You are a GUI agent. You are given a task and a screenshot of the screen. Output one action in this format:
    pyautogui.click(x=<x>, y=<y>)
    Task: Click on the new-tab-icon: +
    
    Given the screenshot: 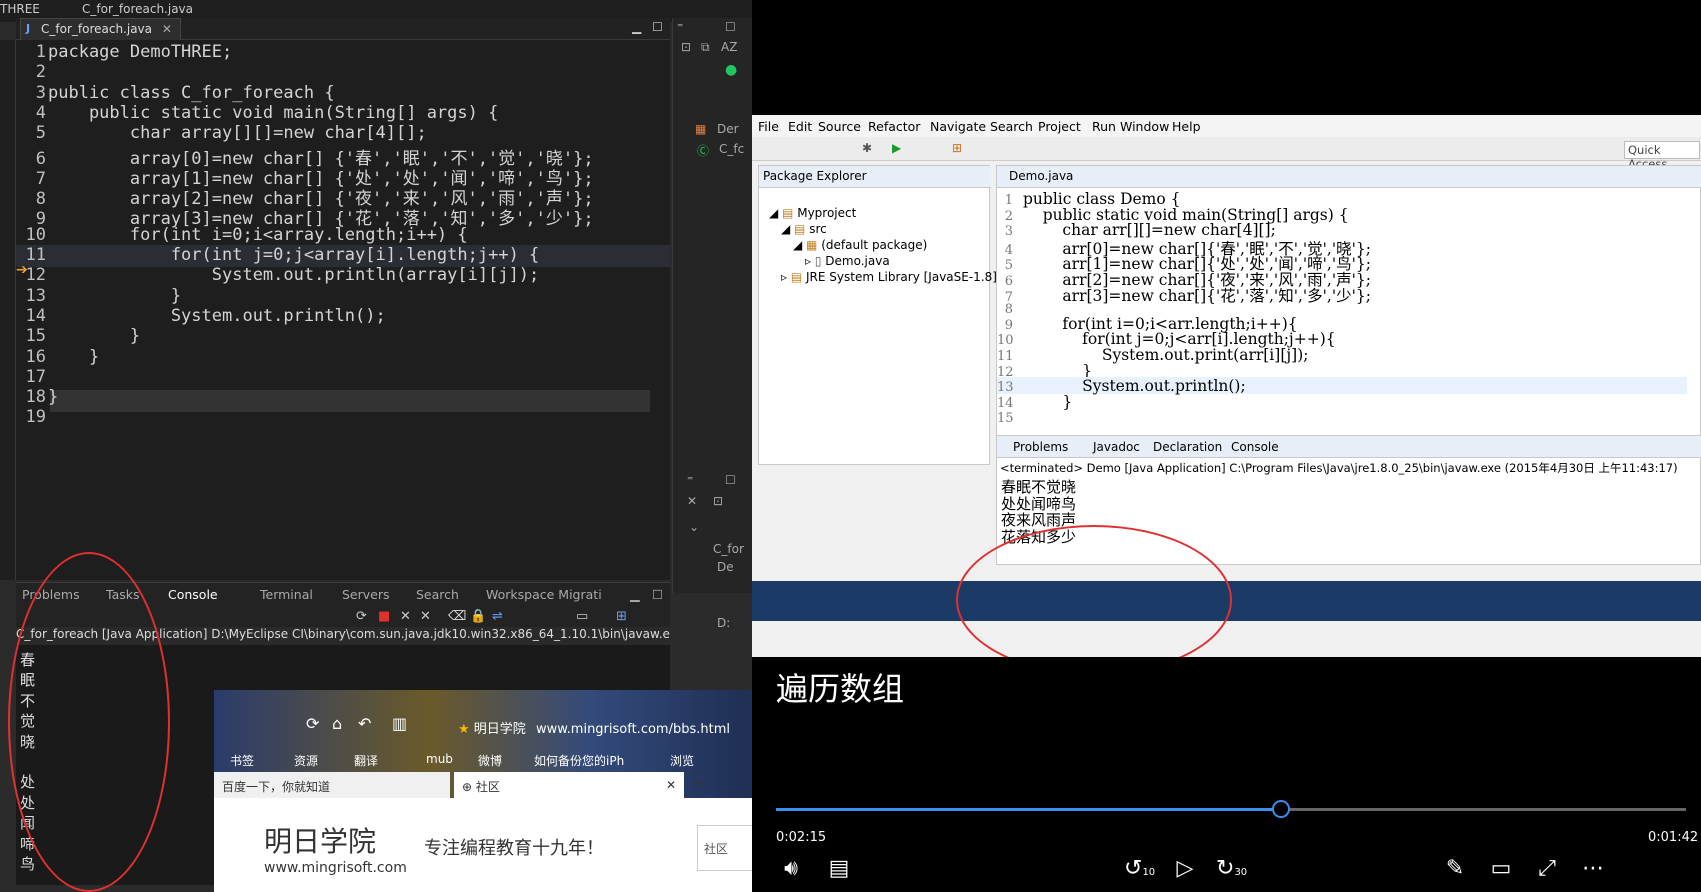 What is the action you would take?
    pyautogui.click(x=698, y=784)
    